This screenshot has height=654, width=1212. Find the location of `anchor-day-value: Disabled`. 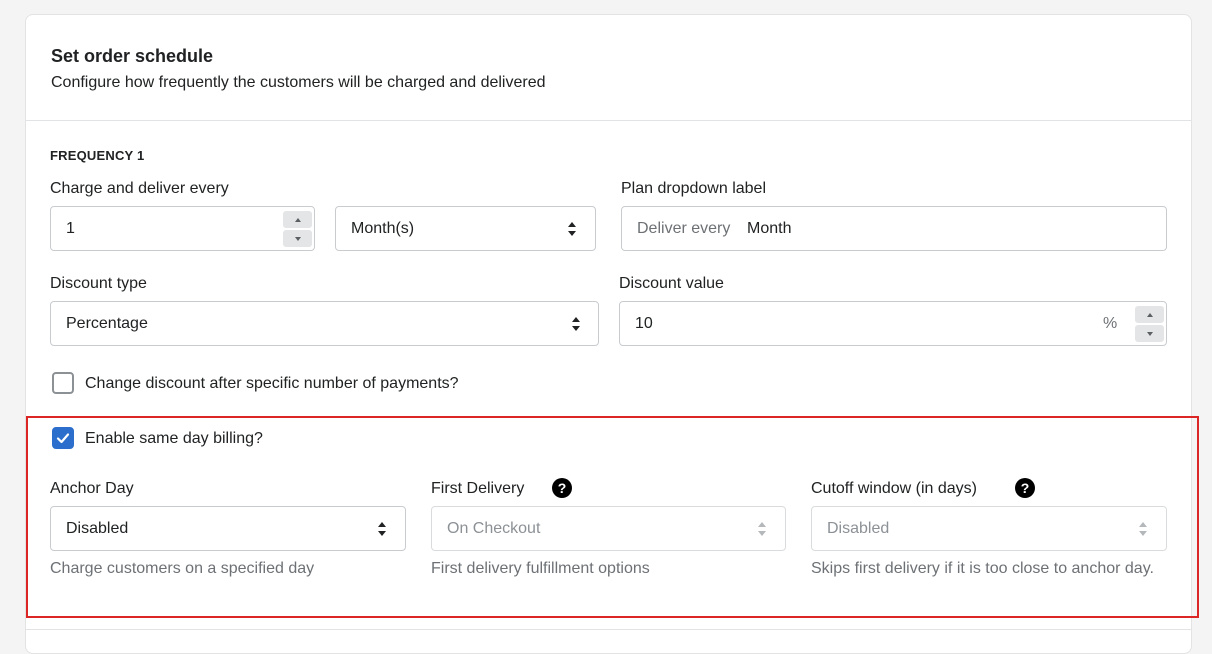

anchor-day-value: Disabled is located at coordinates (97, 528).